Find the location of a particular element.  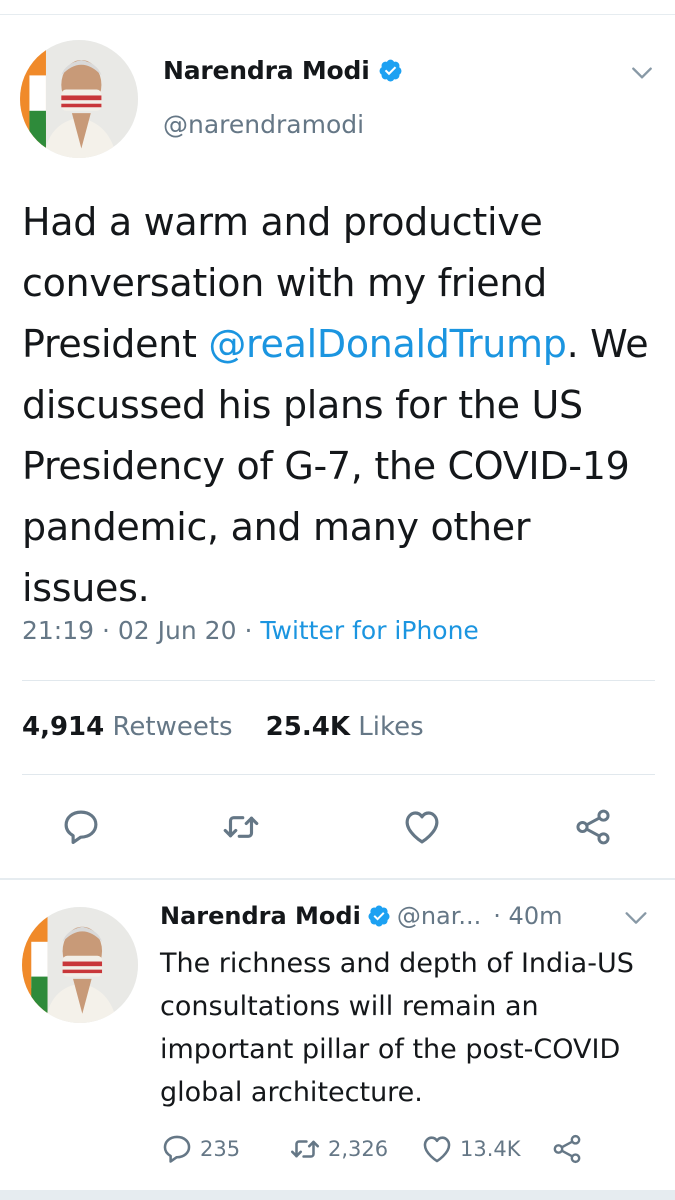

retweets-count: 4,914 is located at coordinates (63, 727).